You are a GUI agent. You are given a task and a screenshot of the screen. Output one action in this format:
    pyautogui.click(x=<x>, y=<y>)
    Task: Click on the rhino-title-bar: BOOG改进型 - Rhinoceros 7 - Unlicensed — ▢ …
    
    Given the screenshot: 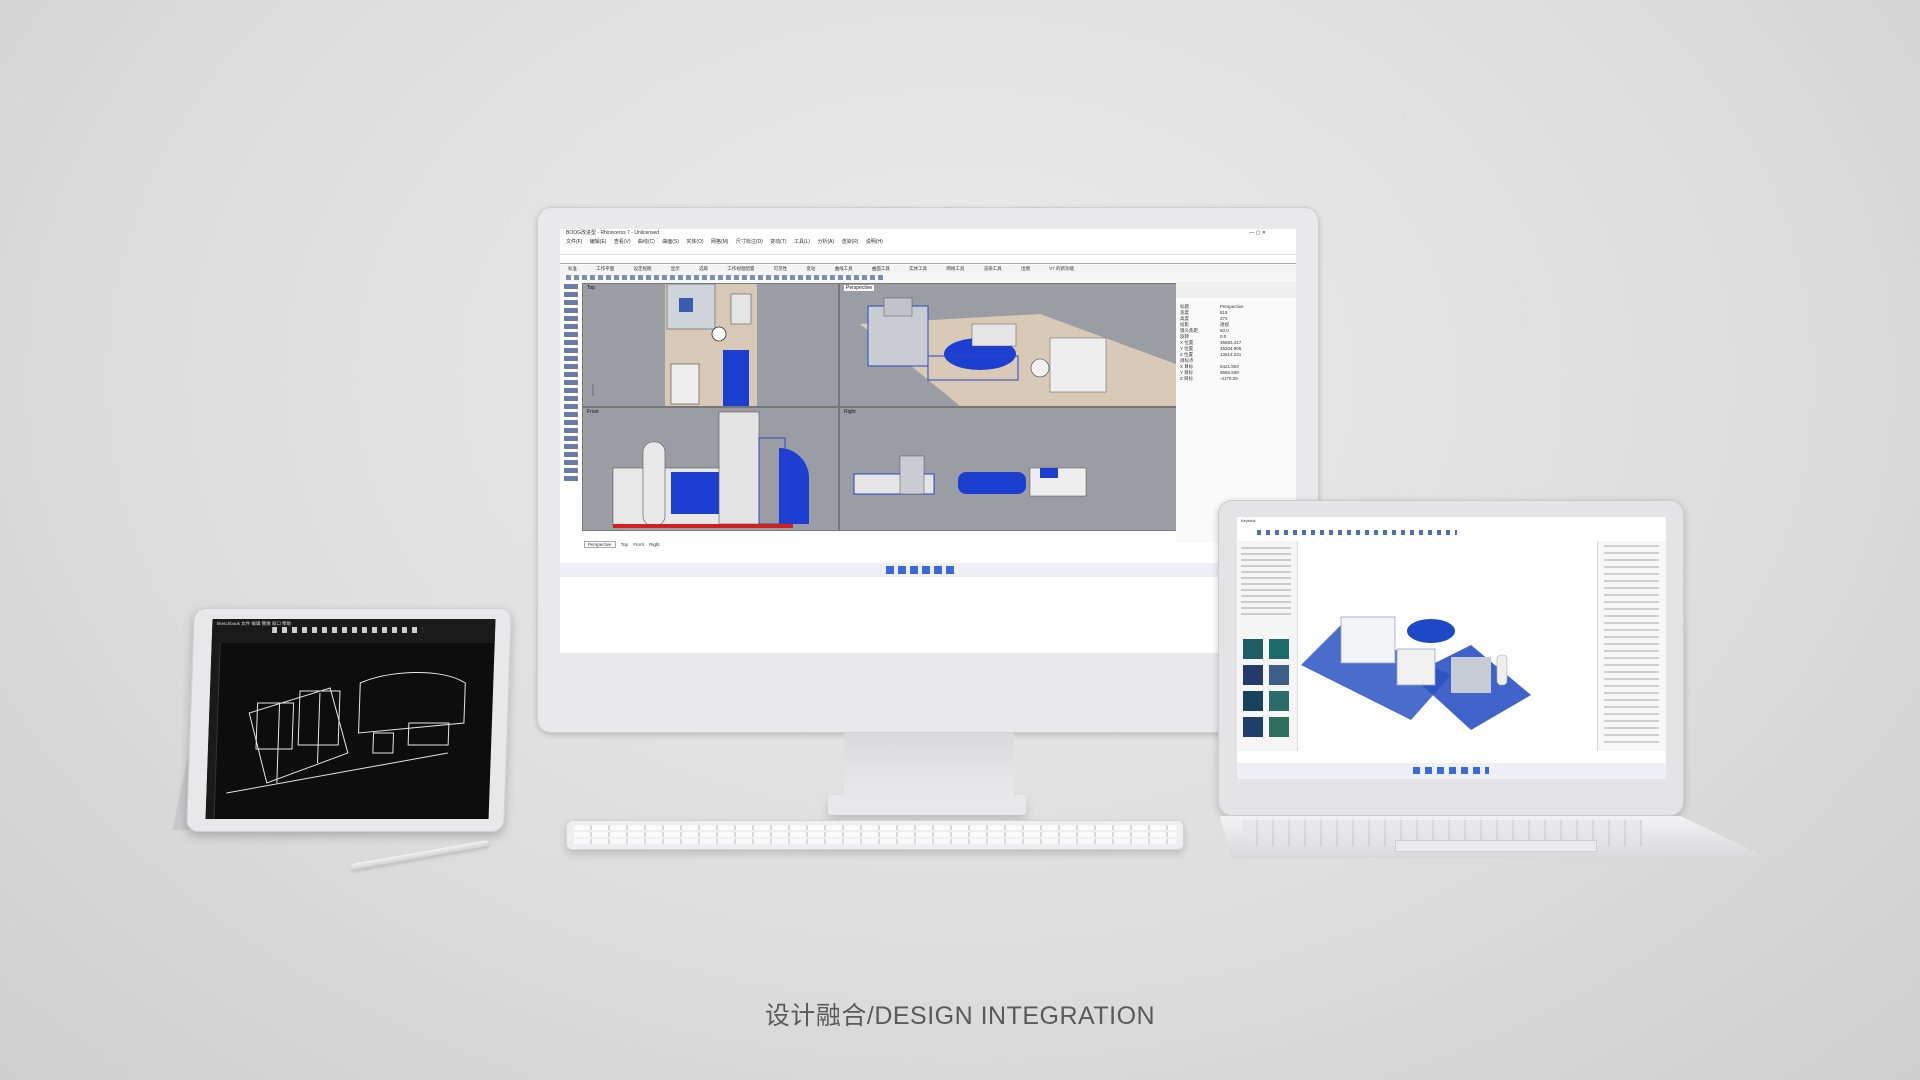 What is the action you would take?
    pyautogui.click(x=928, y=233)
    